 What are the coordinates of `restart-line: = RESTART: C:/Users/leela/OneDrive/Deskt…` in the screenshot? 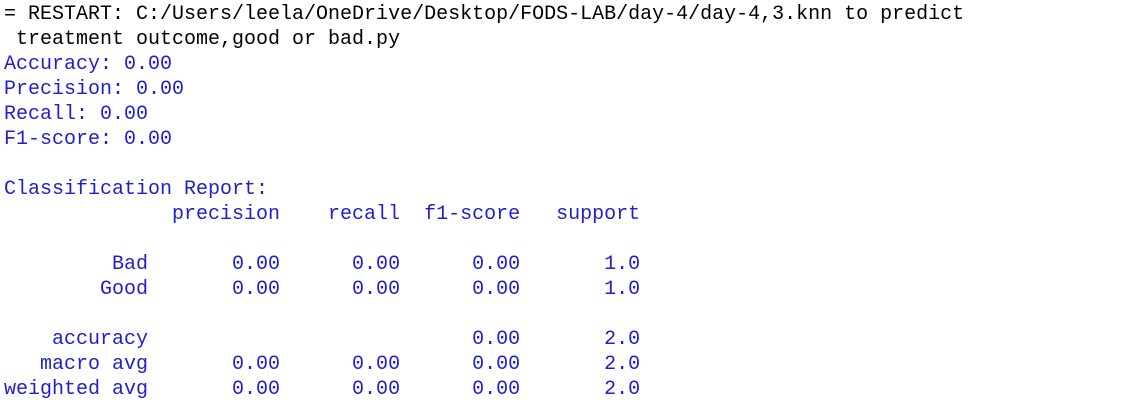 It's located at (484, 14).